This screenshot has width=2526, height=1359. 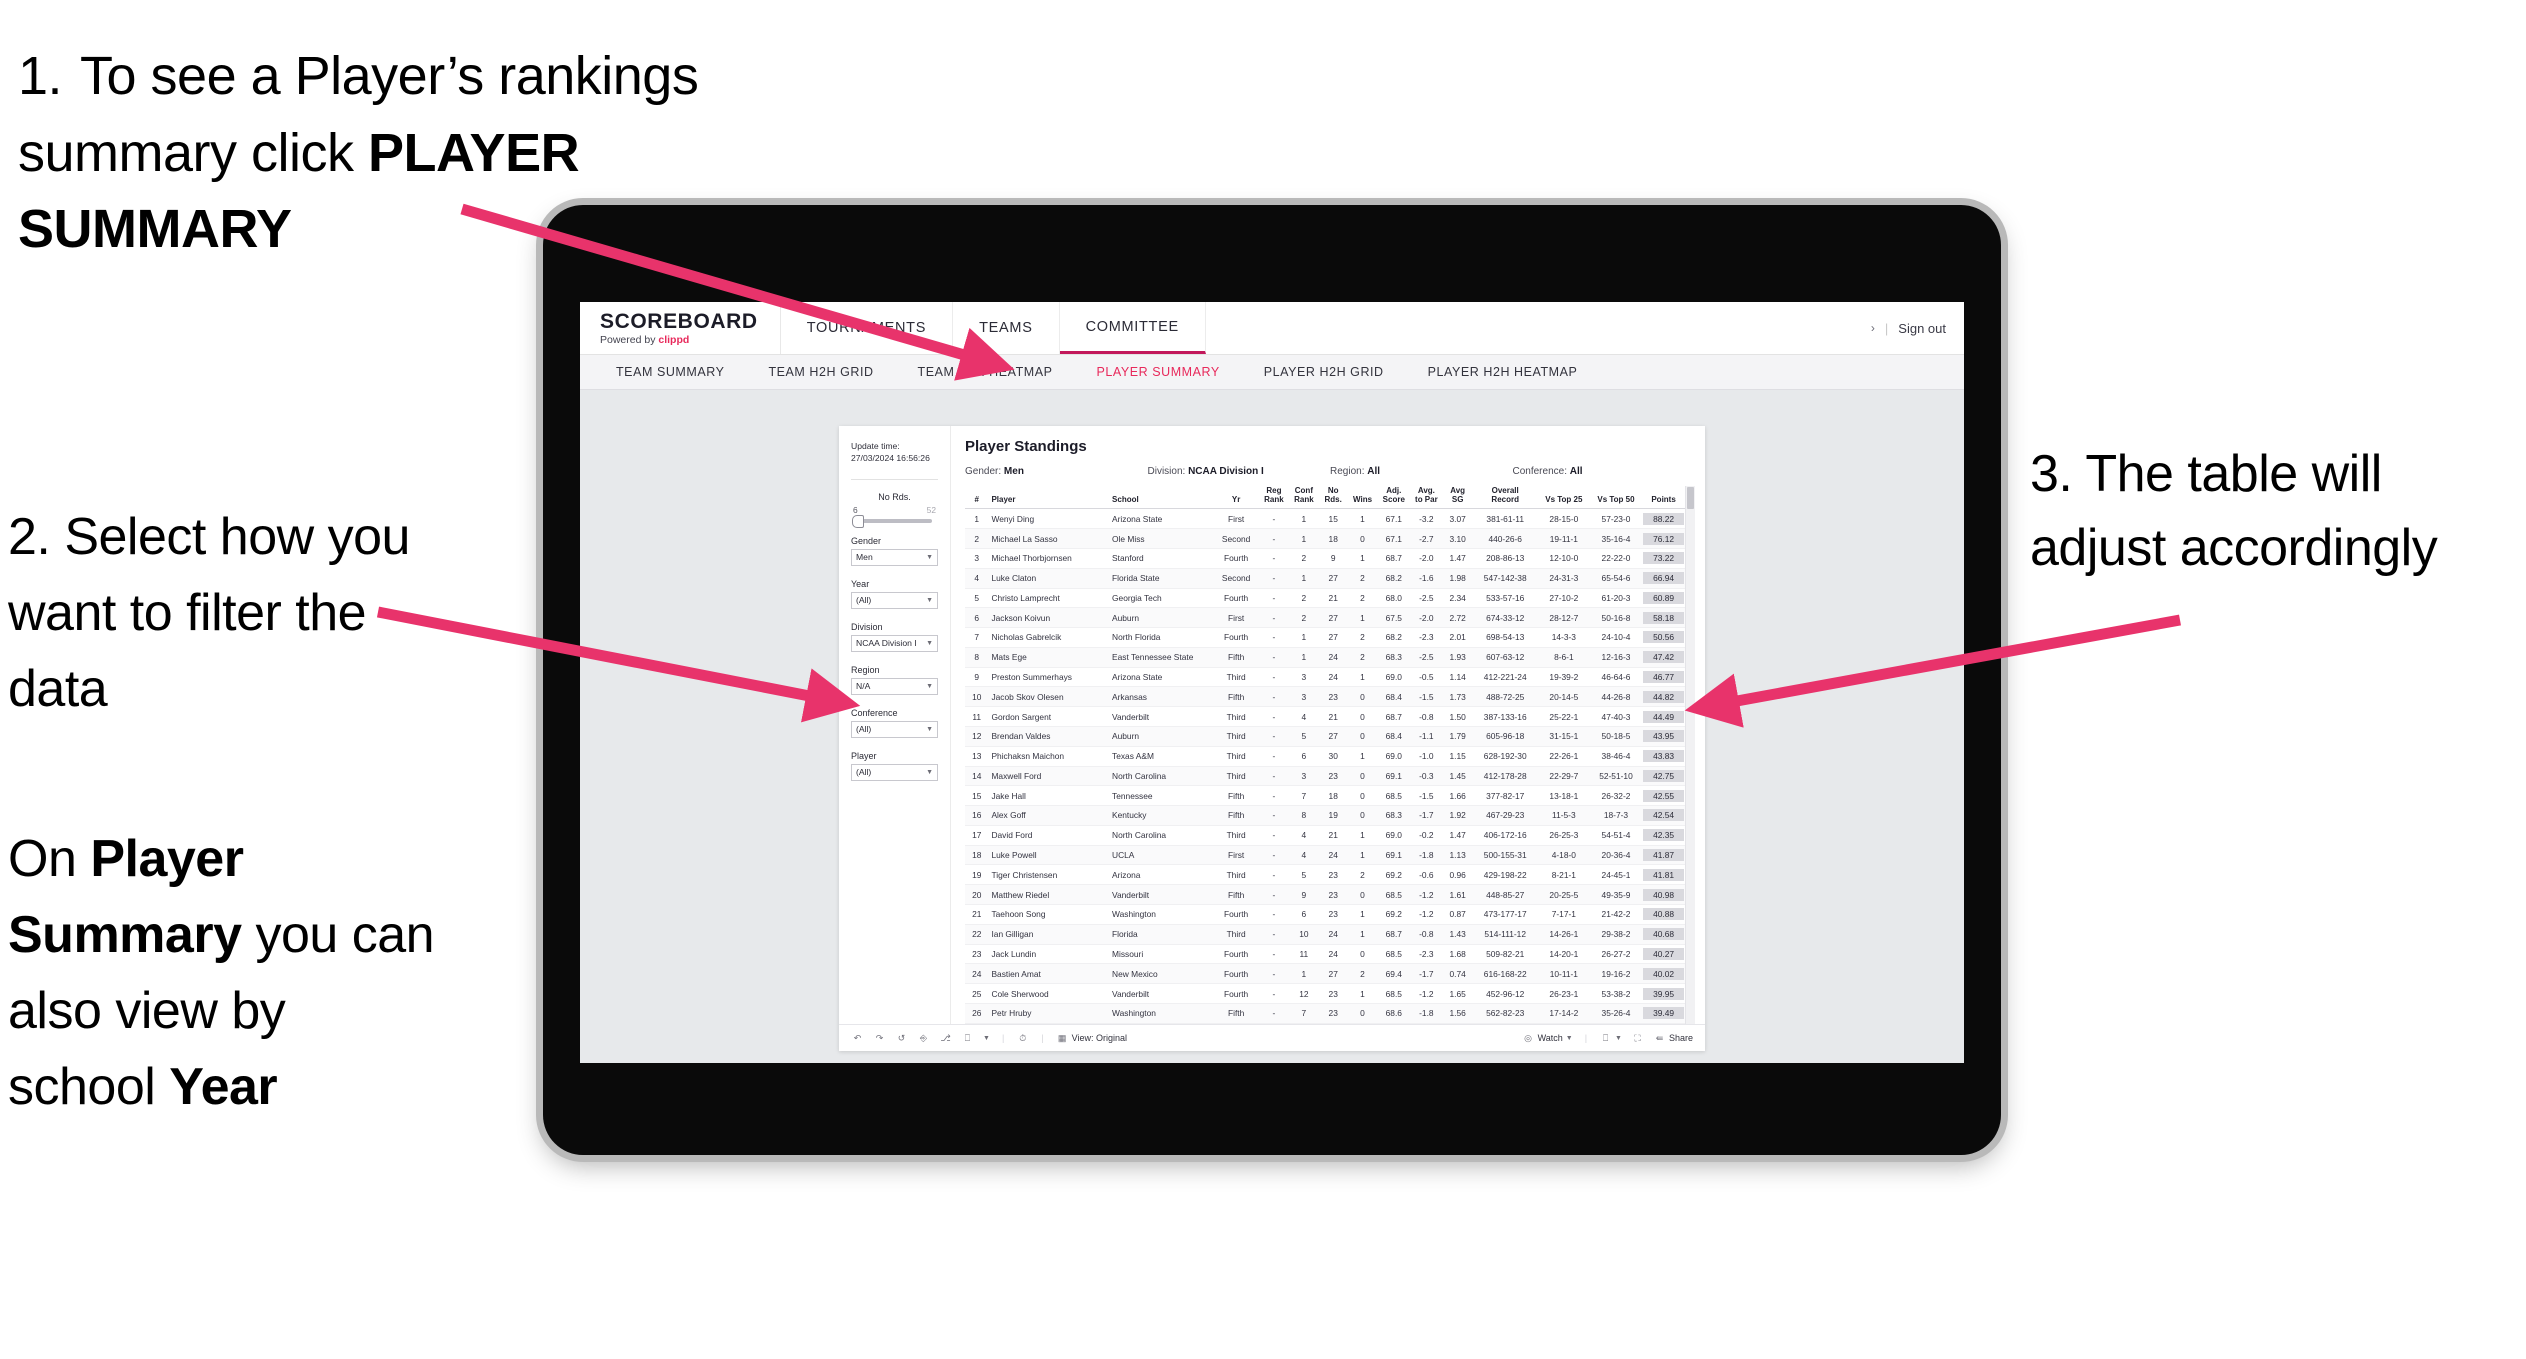 I want to click on sub-nav-team-h2h-grid: TEAM H2H GRID, so click(x=820, y=372).